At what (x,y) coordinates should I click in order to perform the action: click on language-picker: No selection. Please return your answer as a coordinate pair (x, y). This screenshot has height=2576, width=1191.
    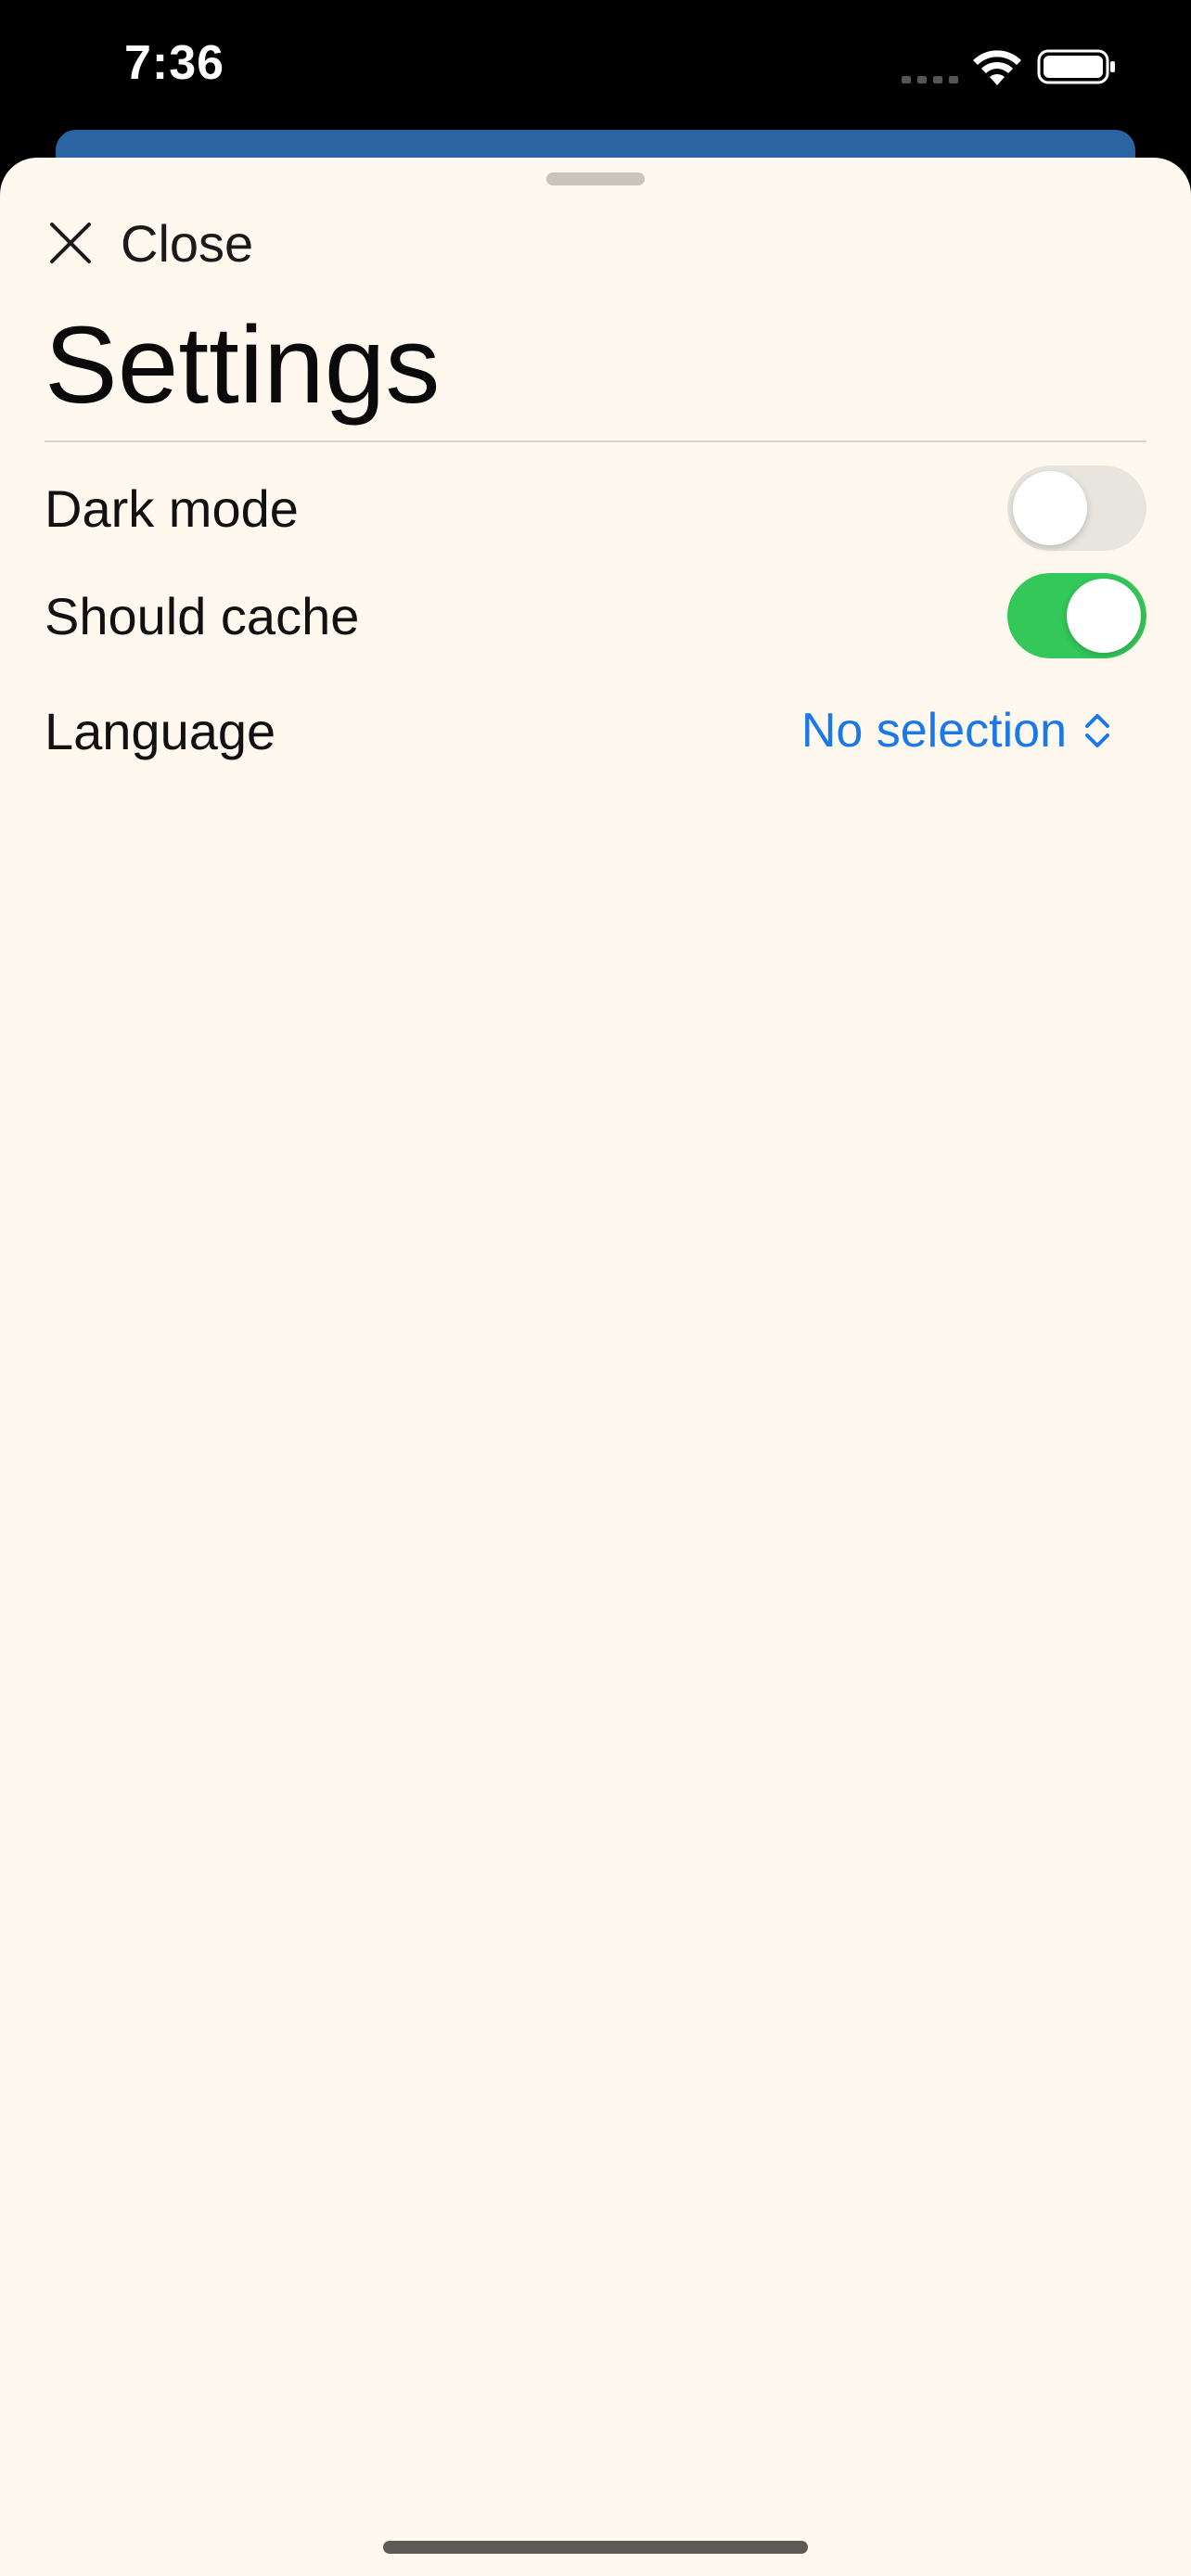
    Looking at the image, I should click on (957, 731).